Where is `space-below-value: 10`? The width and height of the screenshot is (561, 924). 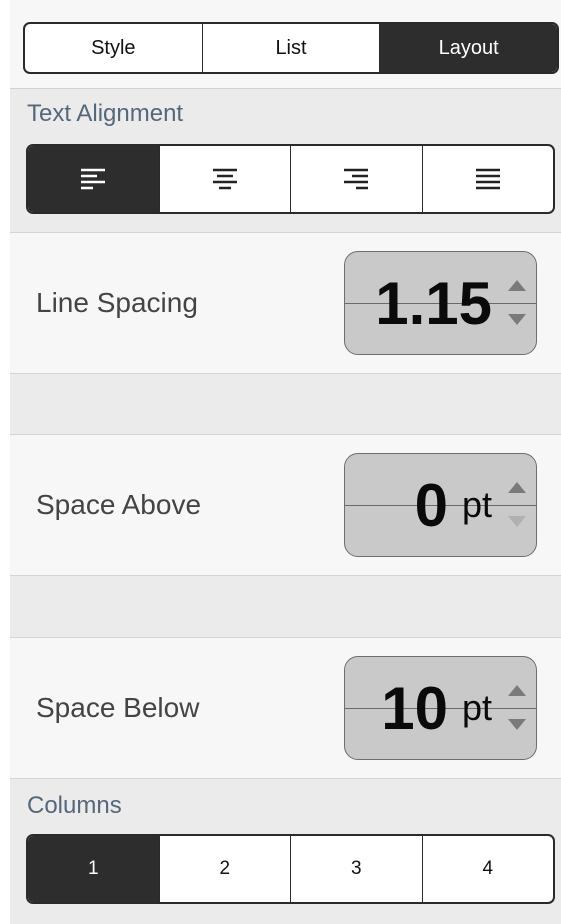 space-below-value: 10 is located at coordinates (414, 708).